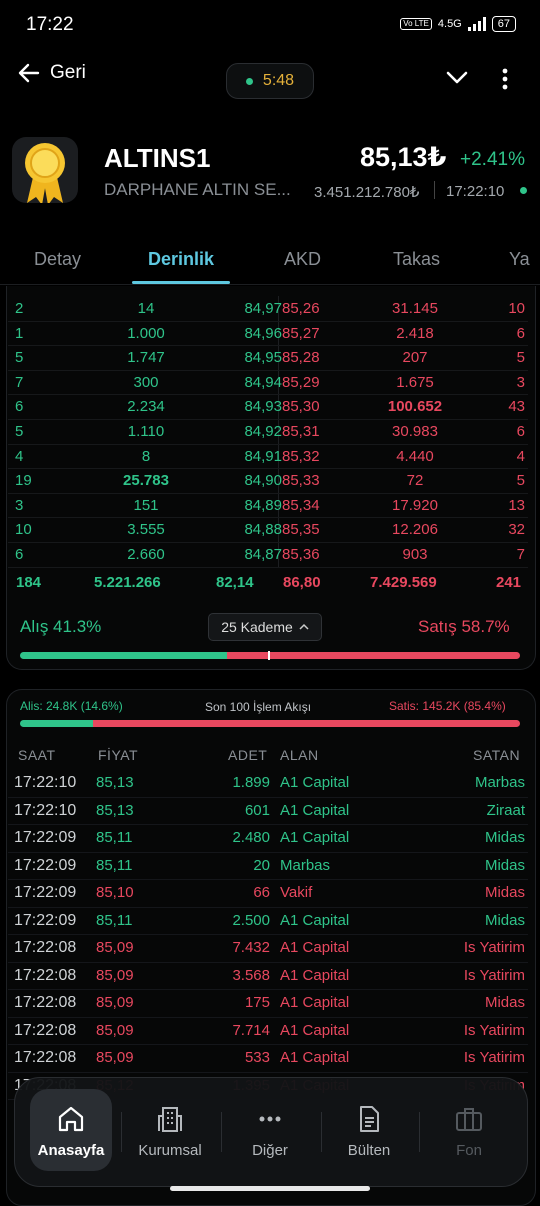  I want to click on order-book-row: 5 1.110 84,92 85,31 30.983 6, so click(268, 432).